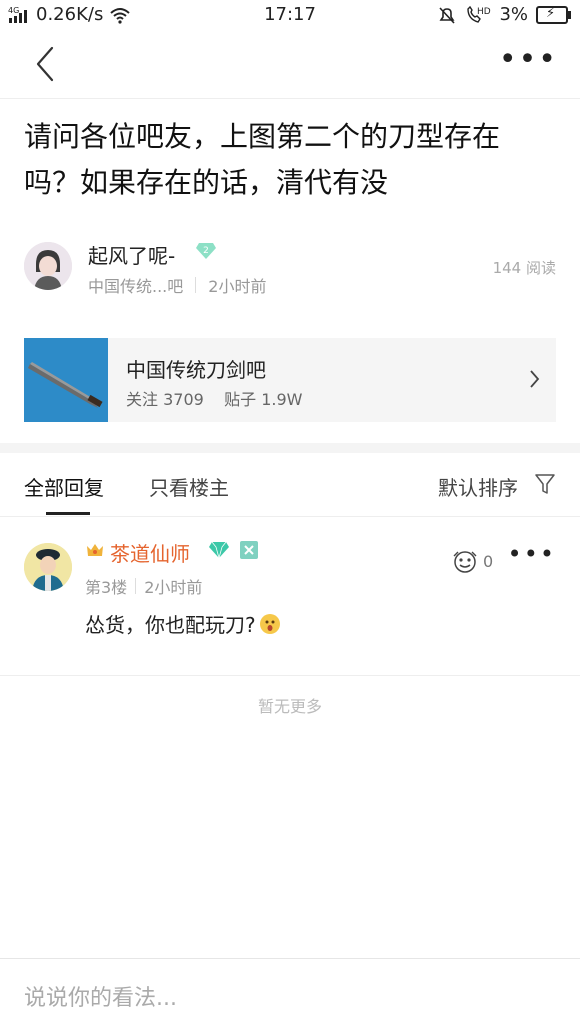 The height and width of the screenshot is (1031, 580). Describe the element at coordinates (488, 561) in the screenshot. I see `like-count: 0` at that location.